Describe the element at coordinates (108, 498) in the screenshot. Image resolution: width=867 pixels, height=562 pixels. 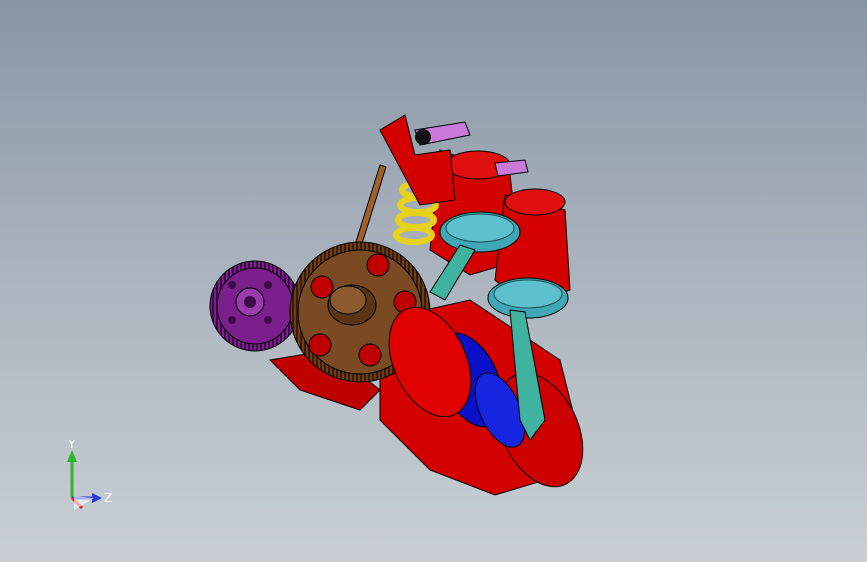
I see `z-axis-label: Z` at that location.